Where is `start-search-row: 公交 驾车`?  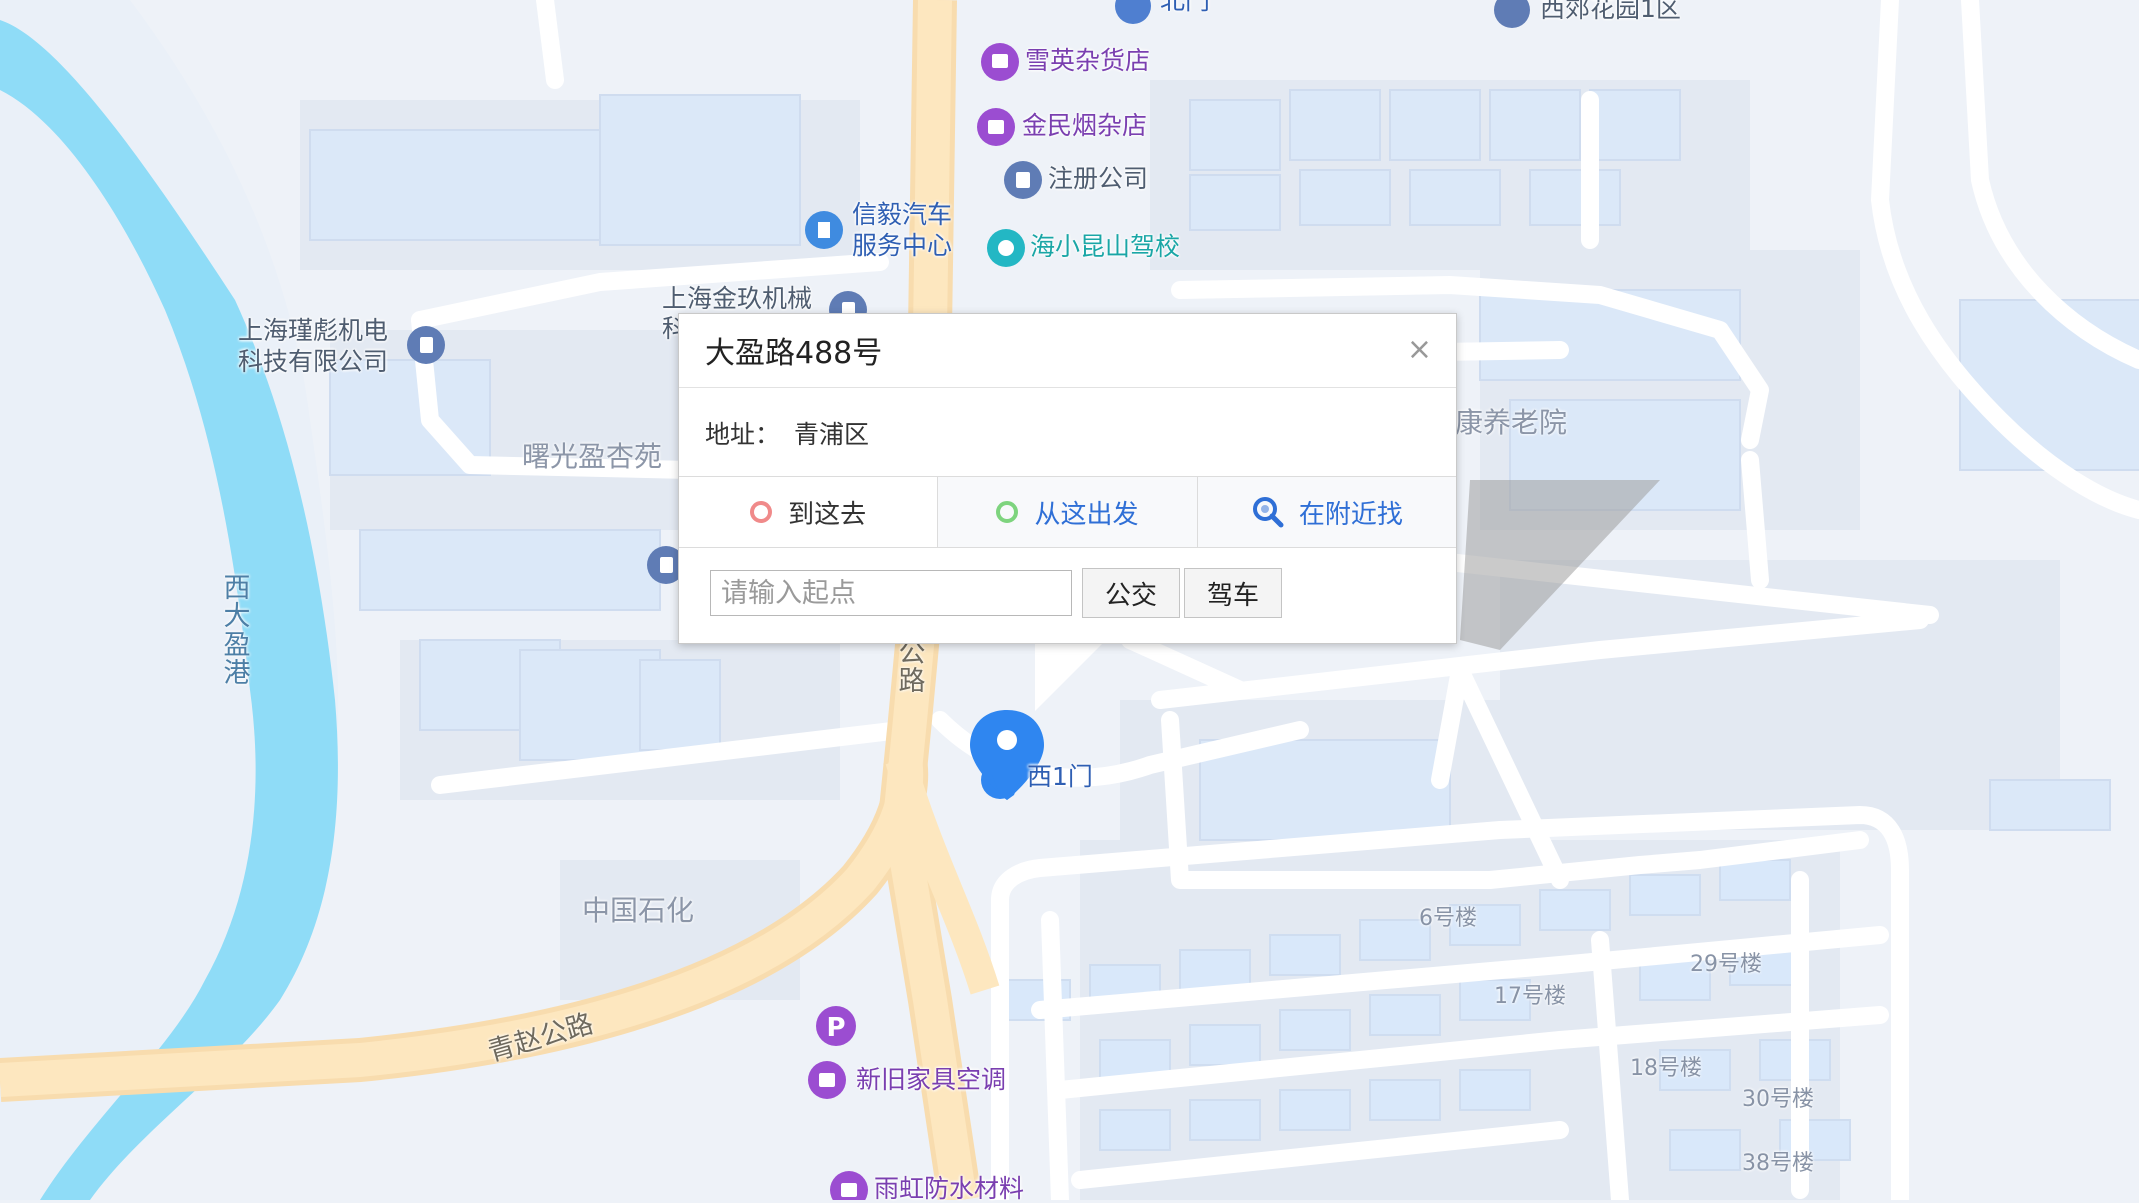
start-search-row: 公交 驾车 is located at coordinates (996, 593).